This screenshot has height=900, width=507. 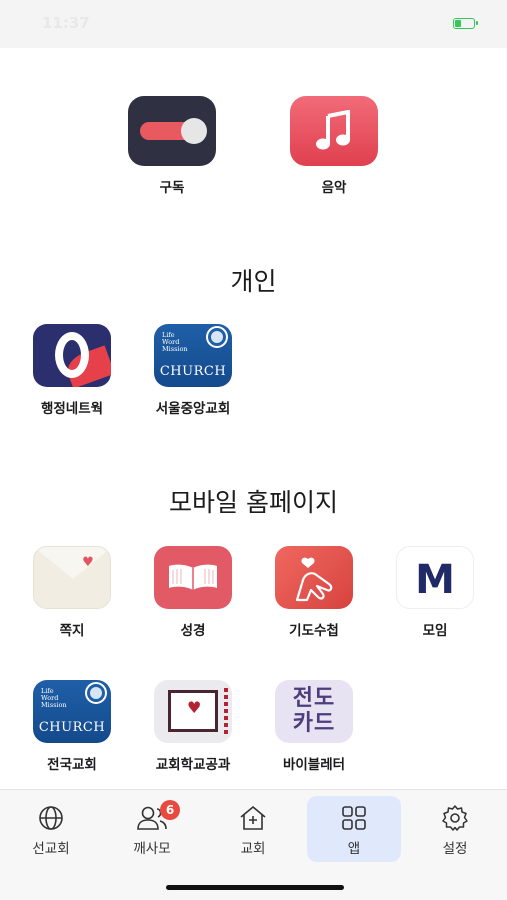 I want to click on notification-badge: 6, so click(x=170, y=810).